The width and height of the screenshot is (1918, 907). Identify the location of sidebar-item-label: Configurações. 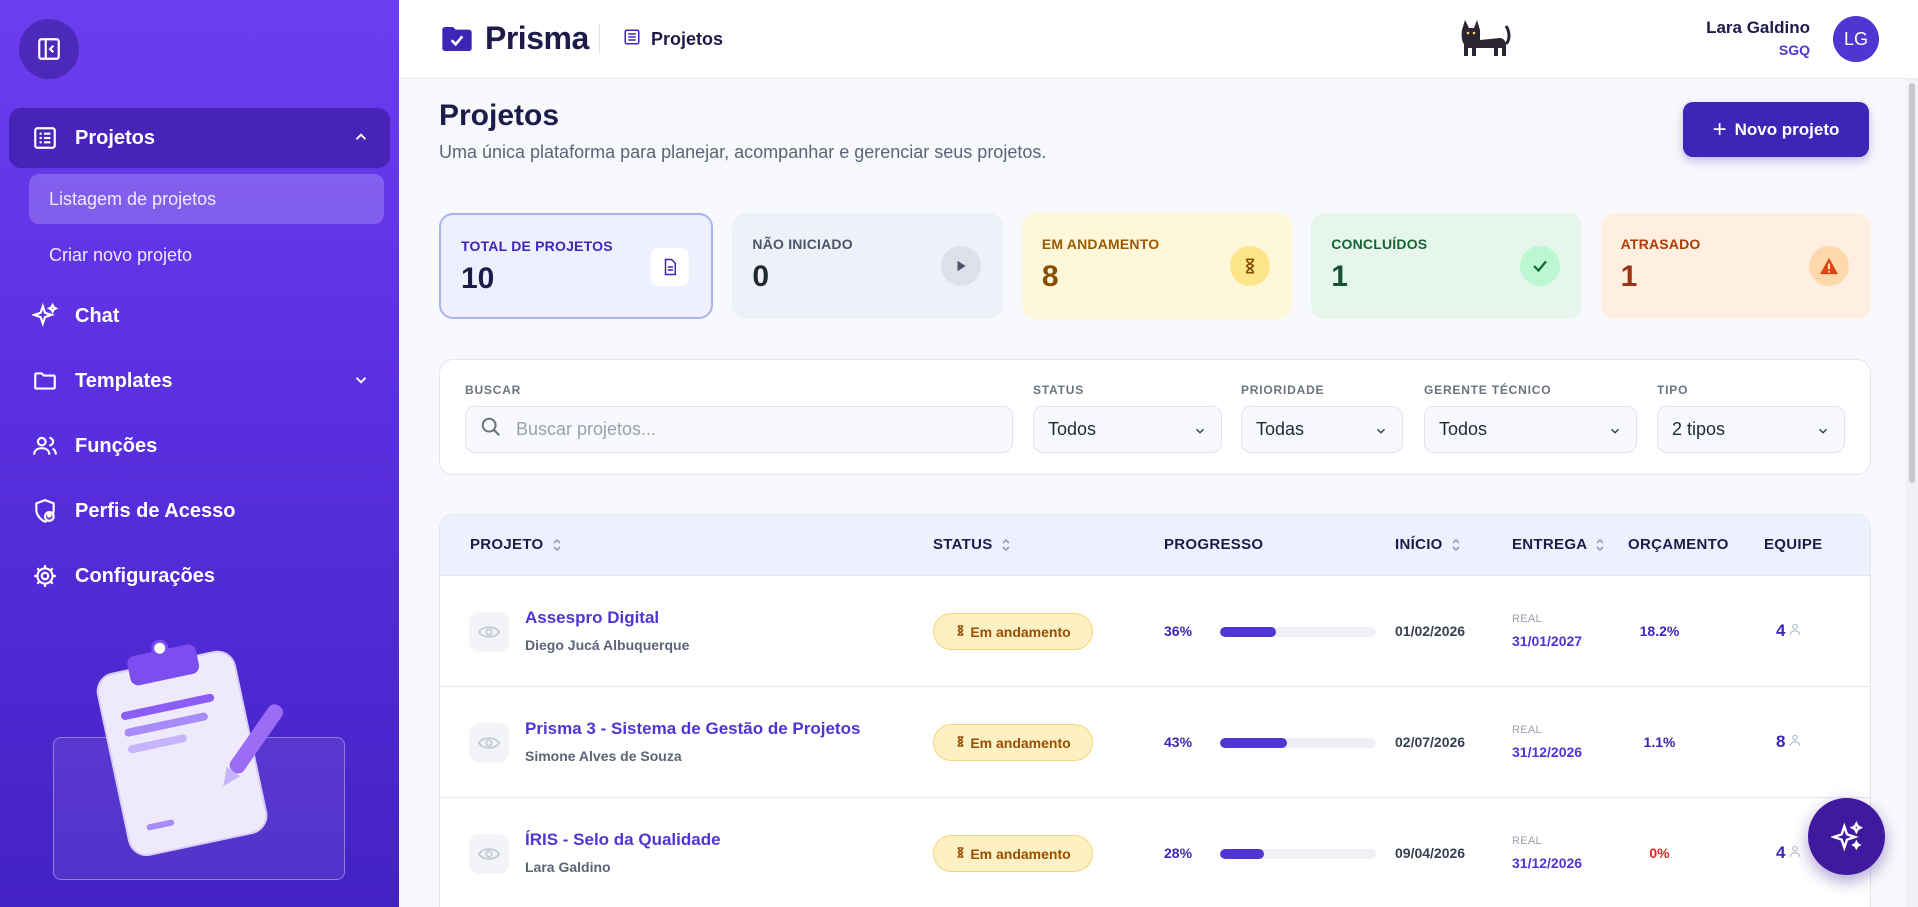
(145, 575).